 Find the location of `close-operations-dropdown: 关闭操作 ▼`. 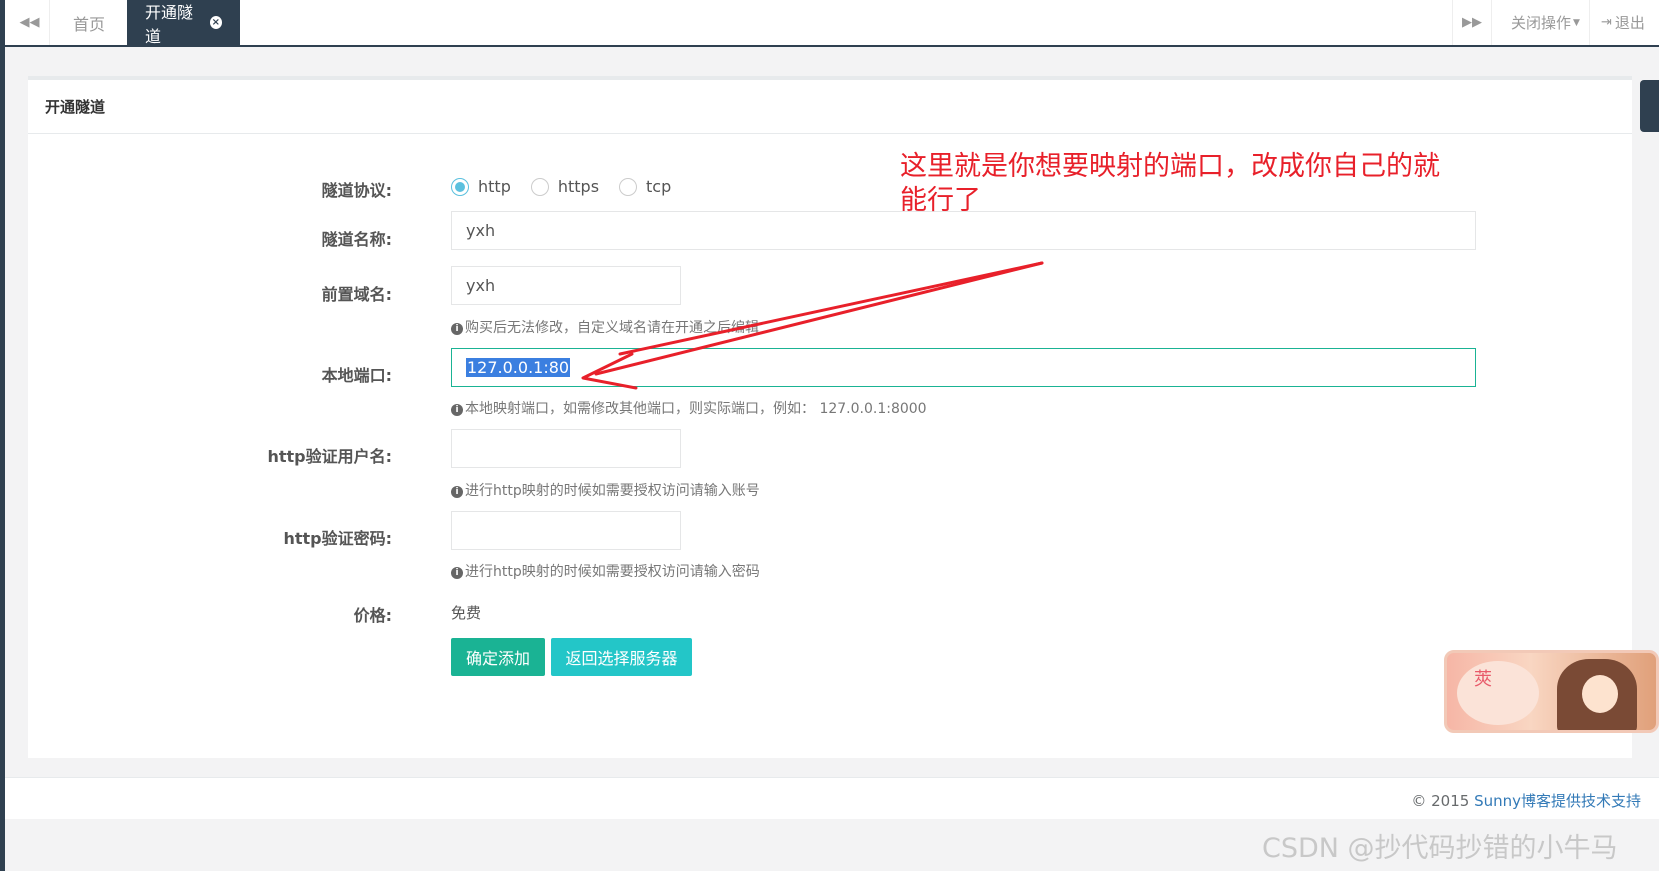

close-operations-dropdown: 关闭操作 ▼ is located at coordinates (1546, 22).